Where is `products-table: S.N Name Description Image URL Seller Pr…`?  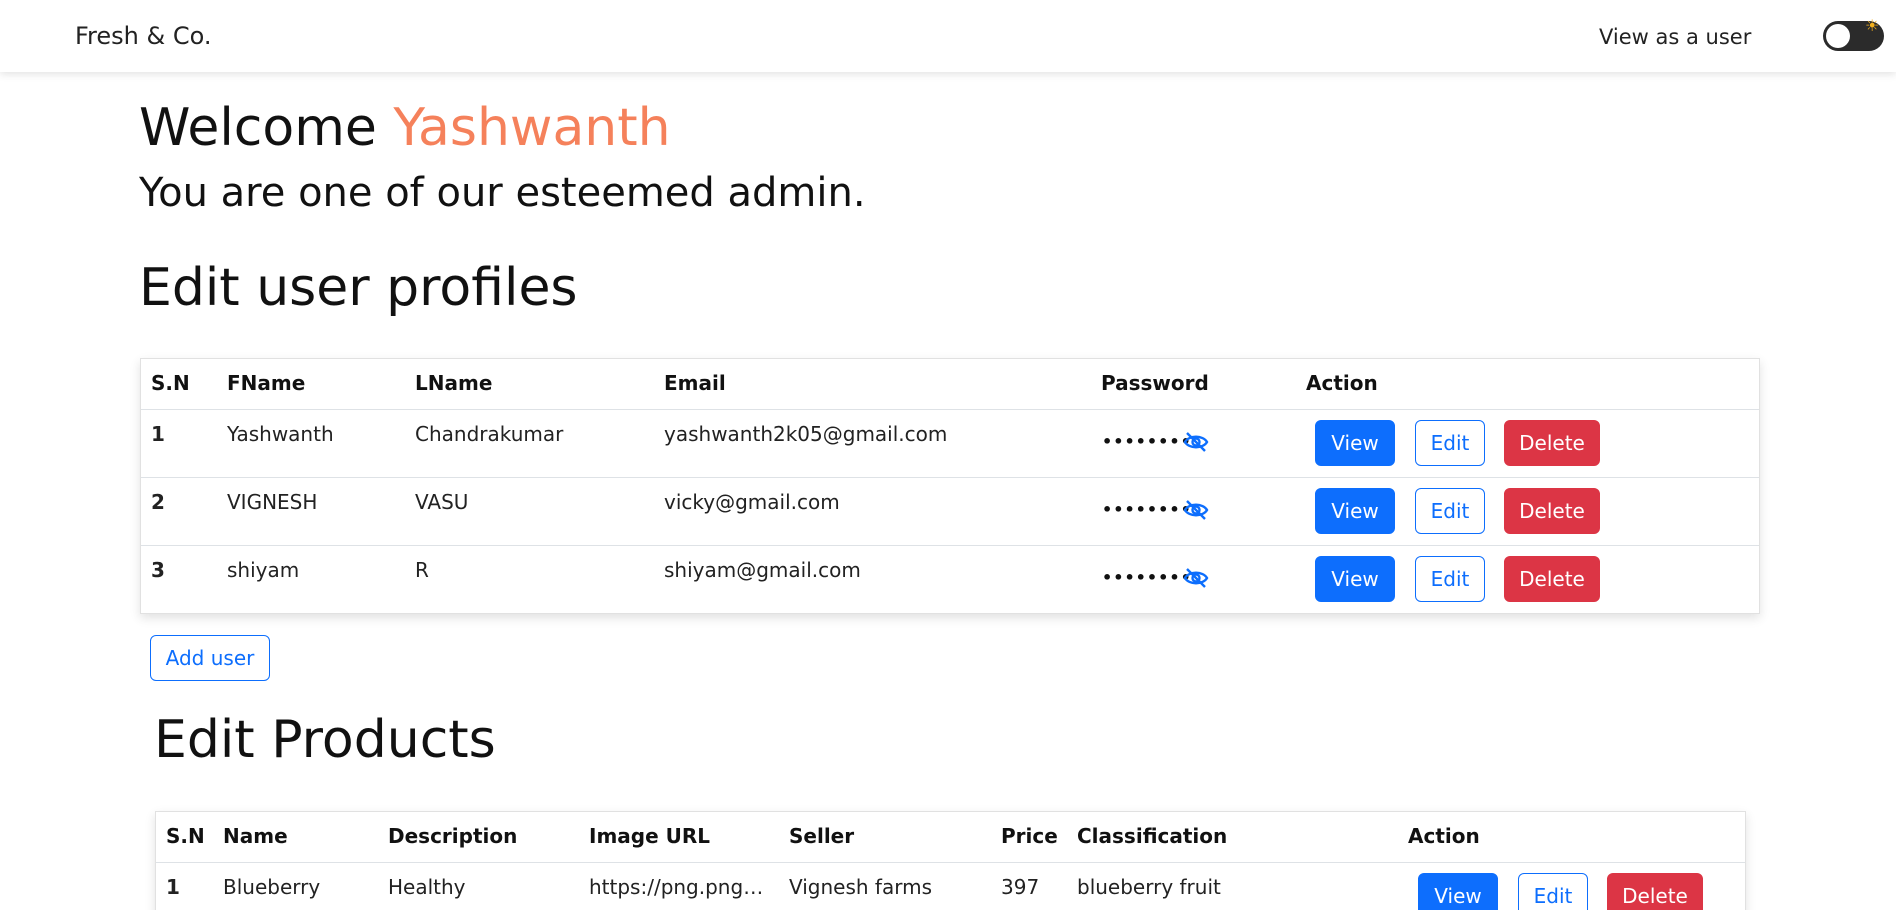 products-table: S.N Name Description Image URL Seller Pr… is located at coordinates (950, 860).